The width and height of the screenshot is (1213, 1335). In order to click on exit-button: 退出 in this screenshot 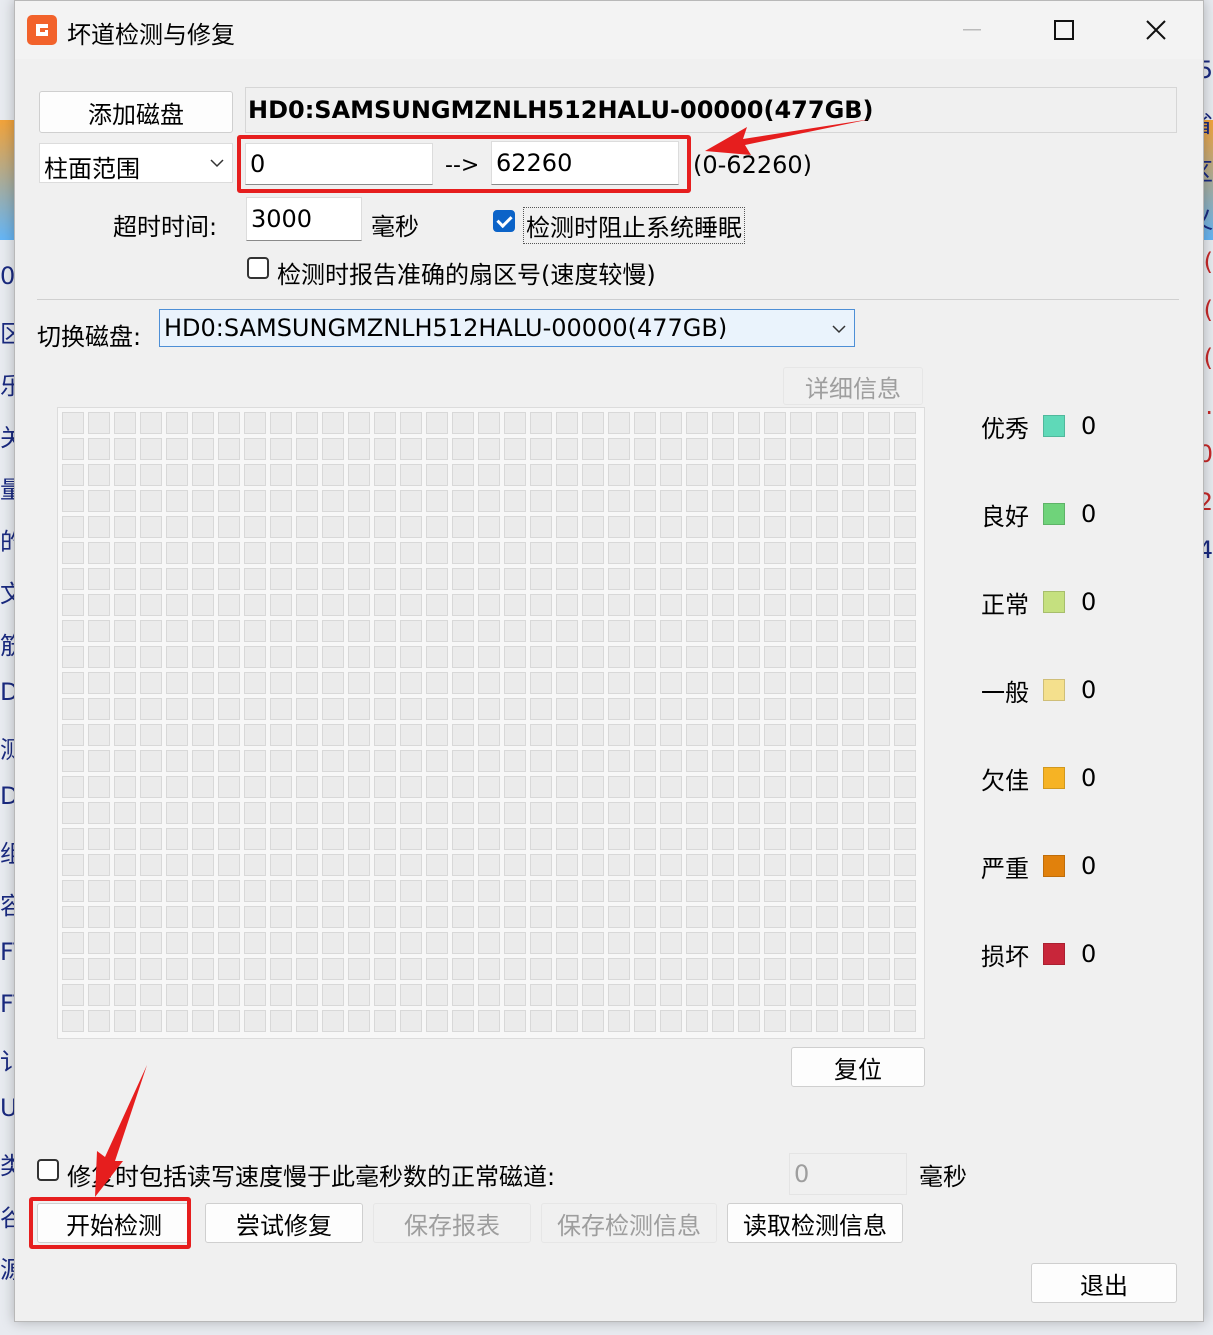, I will do `click(1104, 1283)`.